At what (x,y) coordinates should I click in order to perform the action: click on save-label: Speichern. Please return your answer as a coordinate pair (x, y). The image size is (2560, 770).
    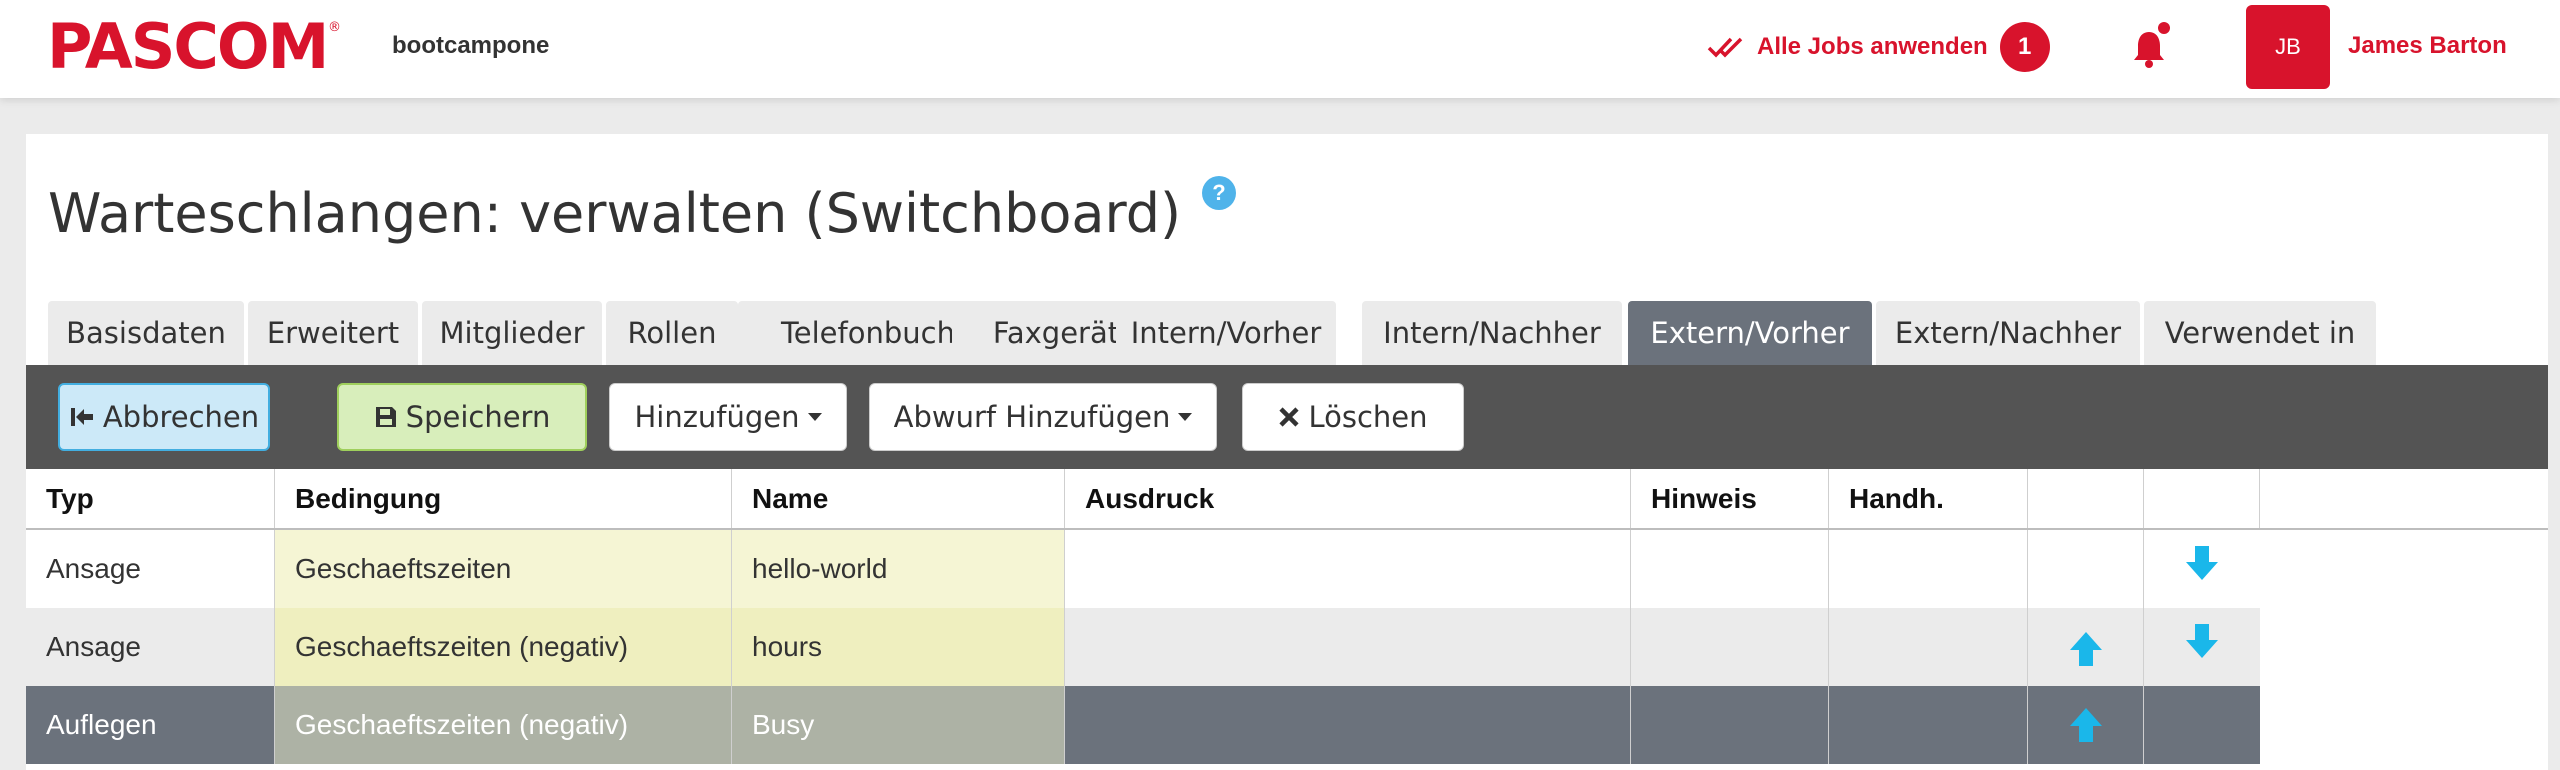
    Looking at the image, I should click on (478, 417).